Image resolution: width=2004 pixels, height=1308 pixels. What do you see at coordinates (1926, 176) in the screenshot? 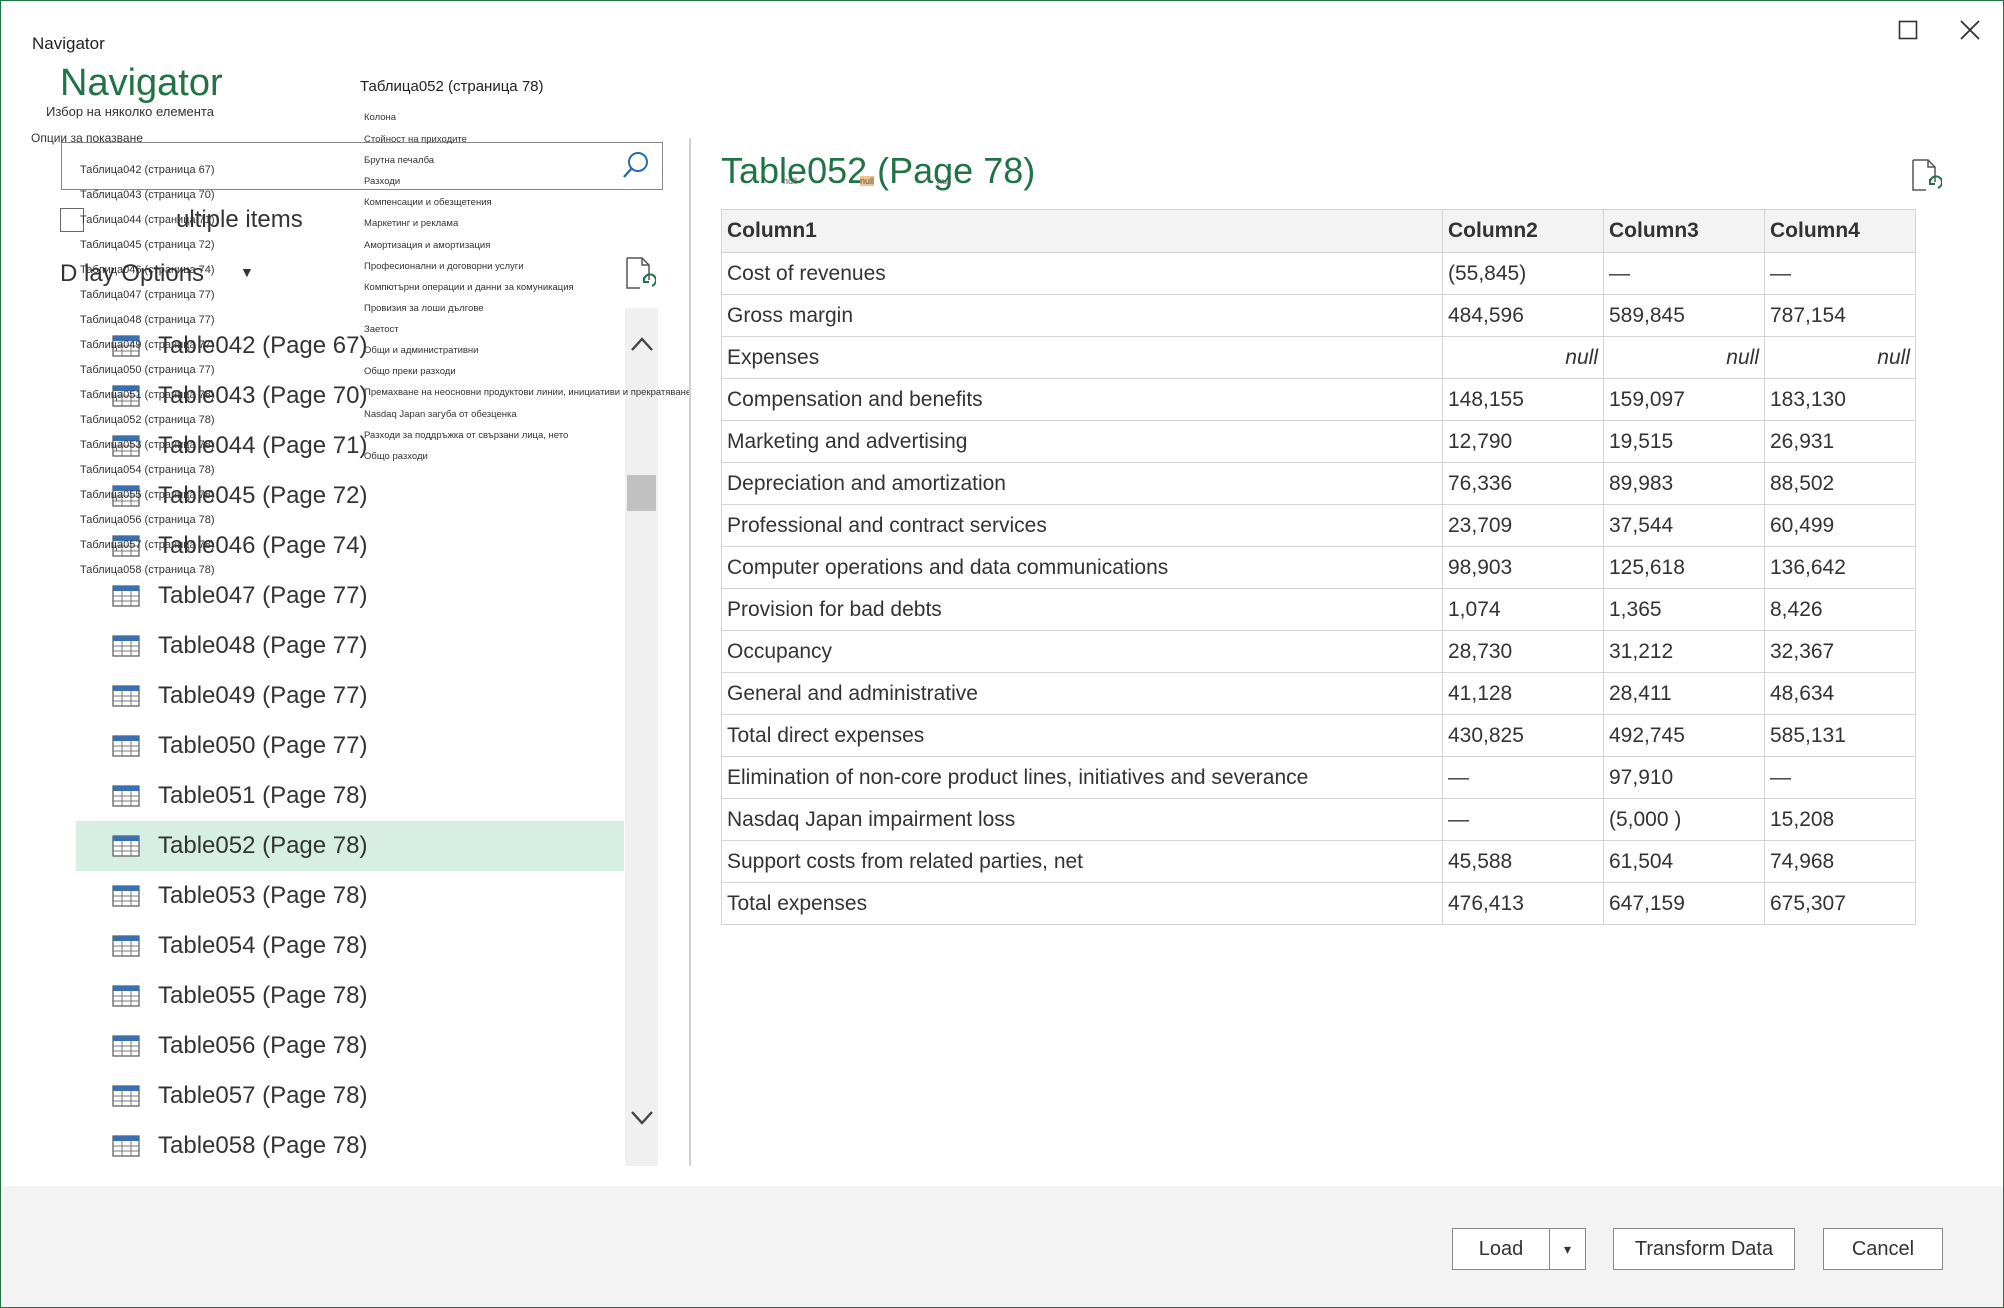
I see `preview-refresh-button` at bounding box center [1926, 176].